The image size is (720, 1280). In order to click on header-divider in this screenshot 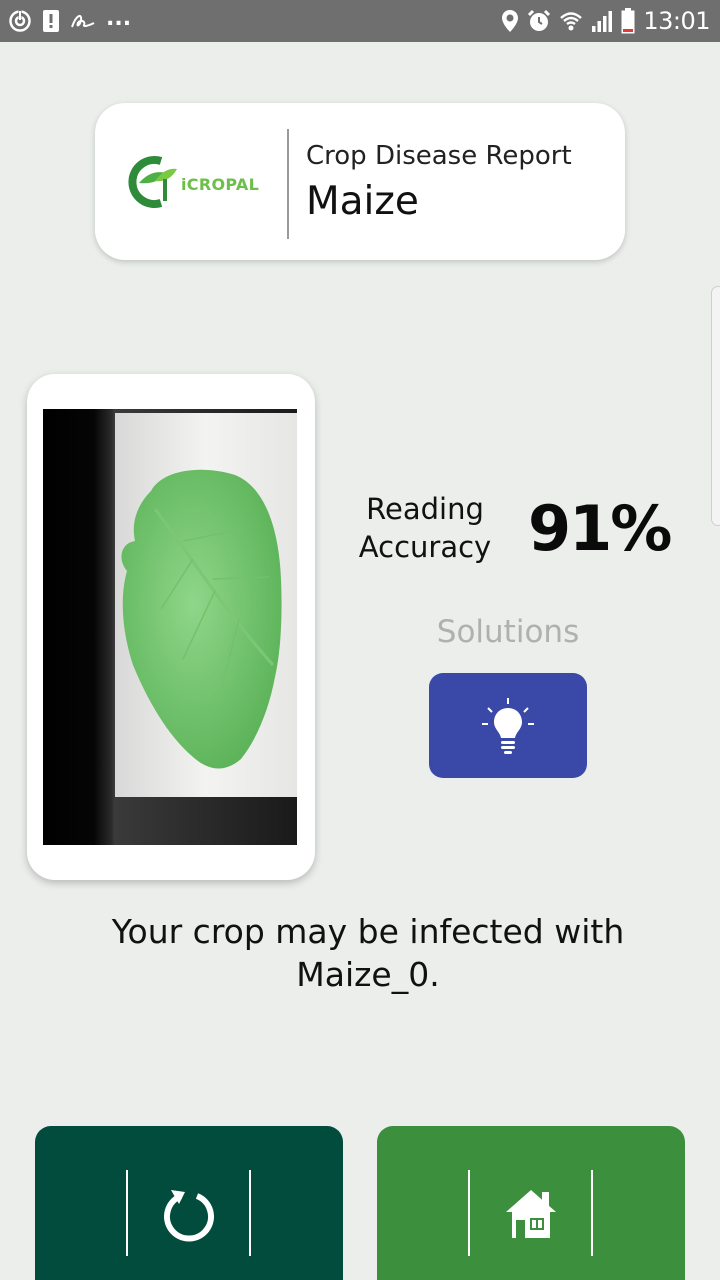, I will do `click(288, 184)`.